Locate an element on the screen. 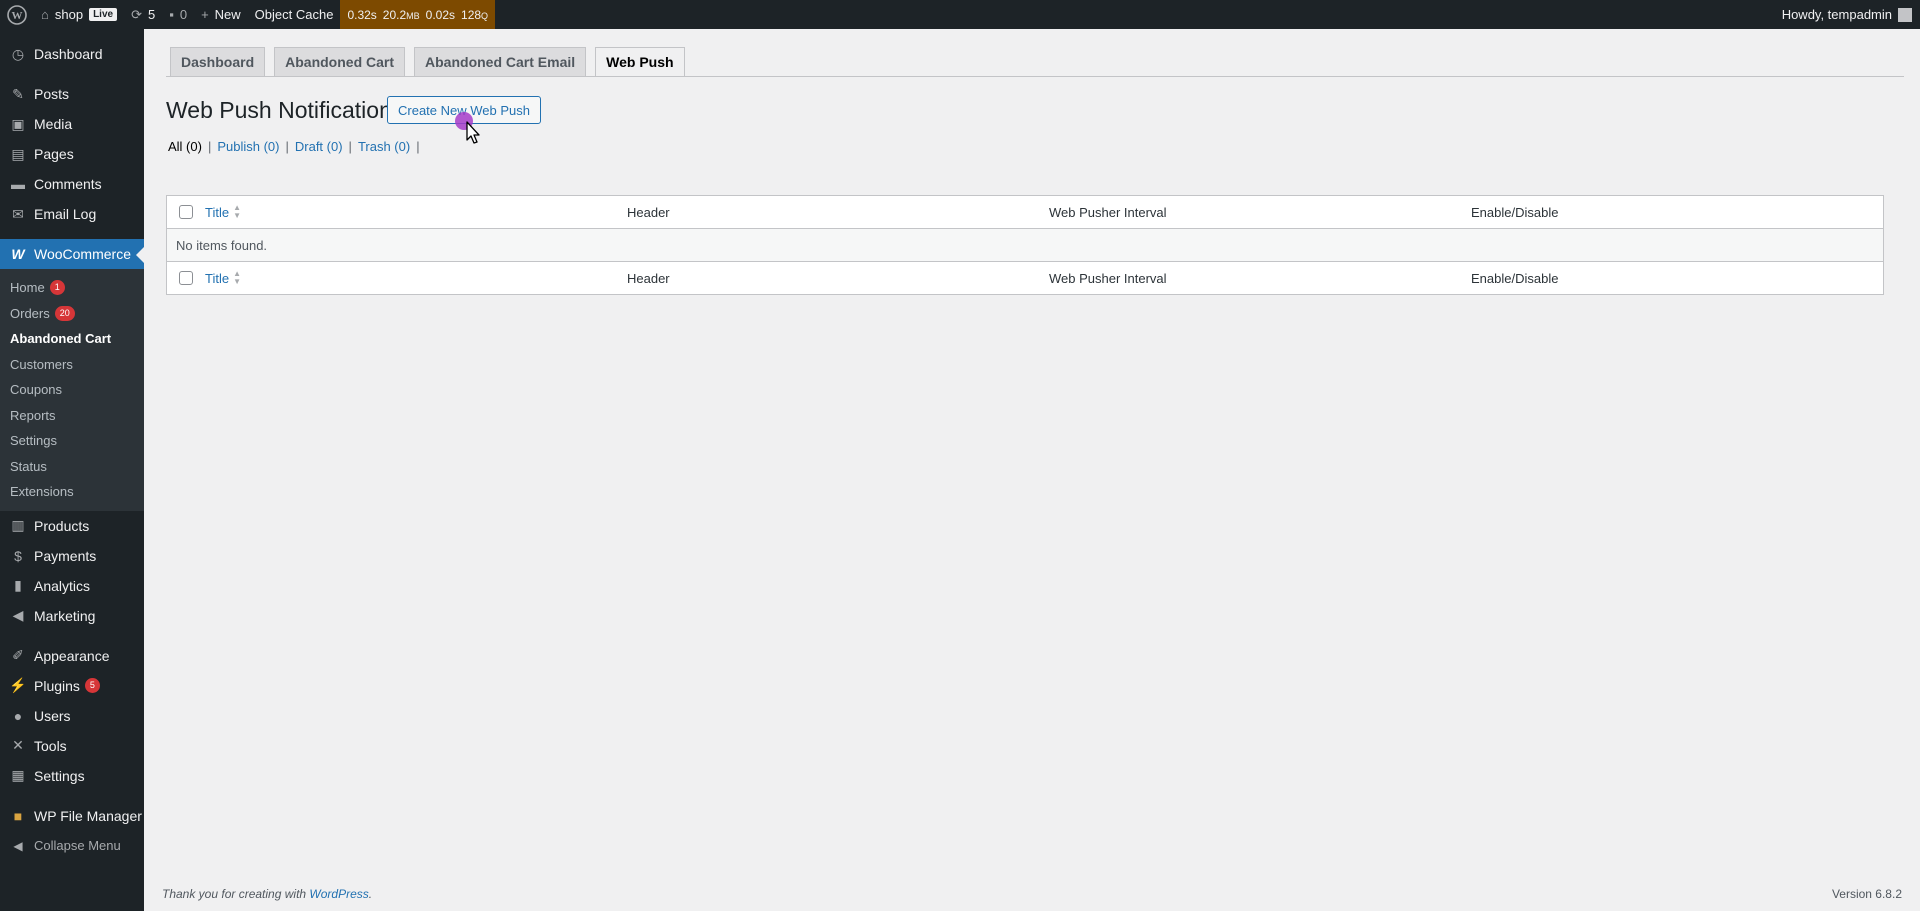  comments-count: 0 is located at coordinates (183, 14).